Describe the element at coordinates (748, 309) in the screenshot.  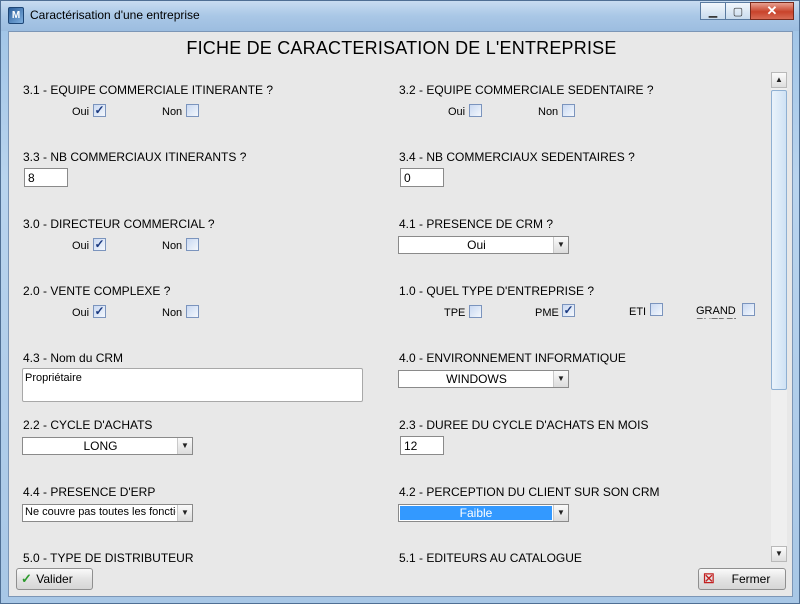
I see `q10-grande-checkbox` at that location.